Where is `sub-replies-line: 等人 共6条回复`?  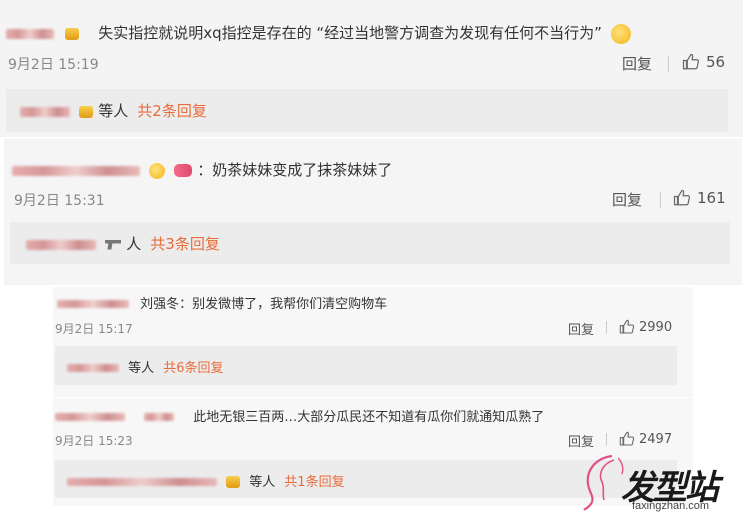 sub-replies-line: 等人 共6条回复 is located at coordinates (145, 366).